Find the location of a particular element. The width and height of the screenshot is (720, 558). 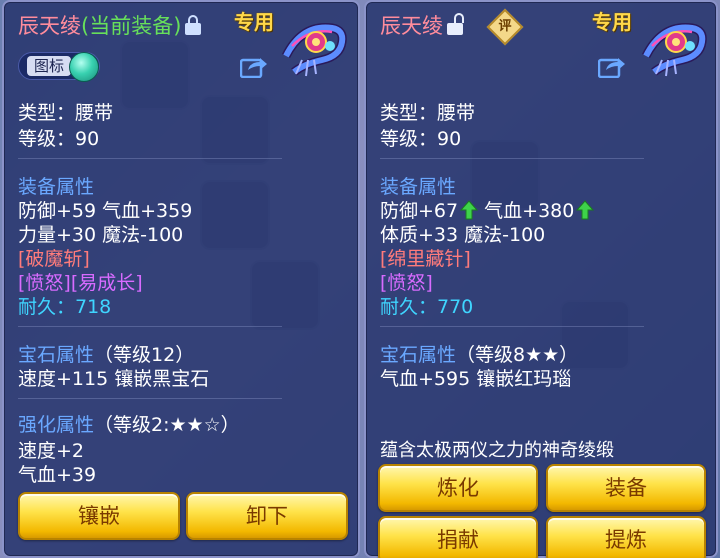

enhance-section-header: 强化属性（等级2:★★☆） is located at coordinates (129, 423).